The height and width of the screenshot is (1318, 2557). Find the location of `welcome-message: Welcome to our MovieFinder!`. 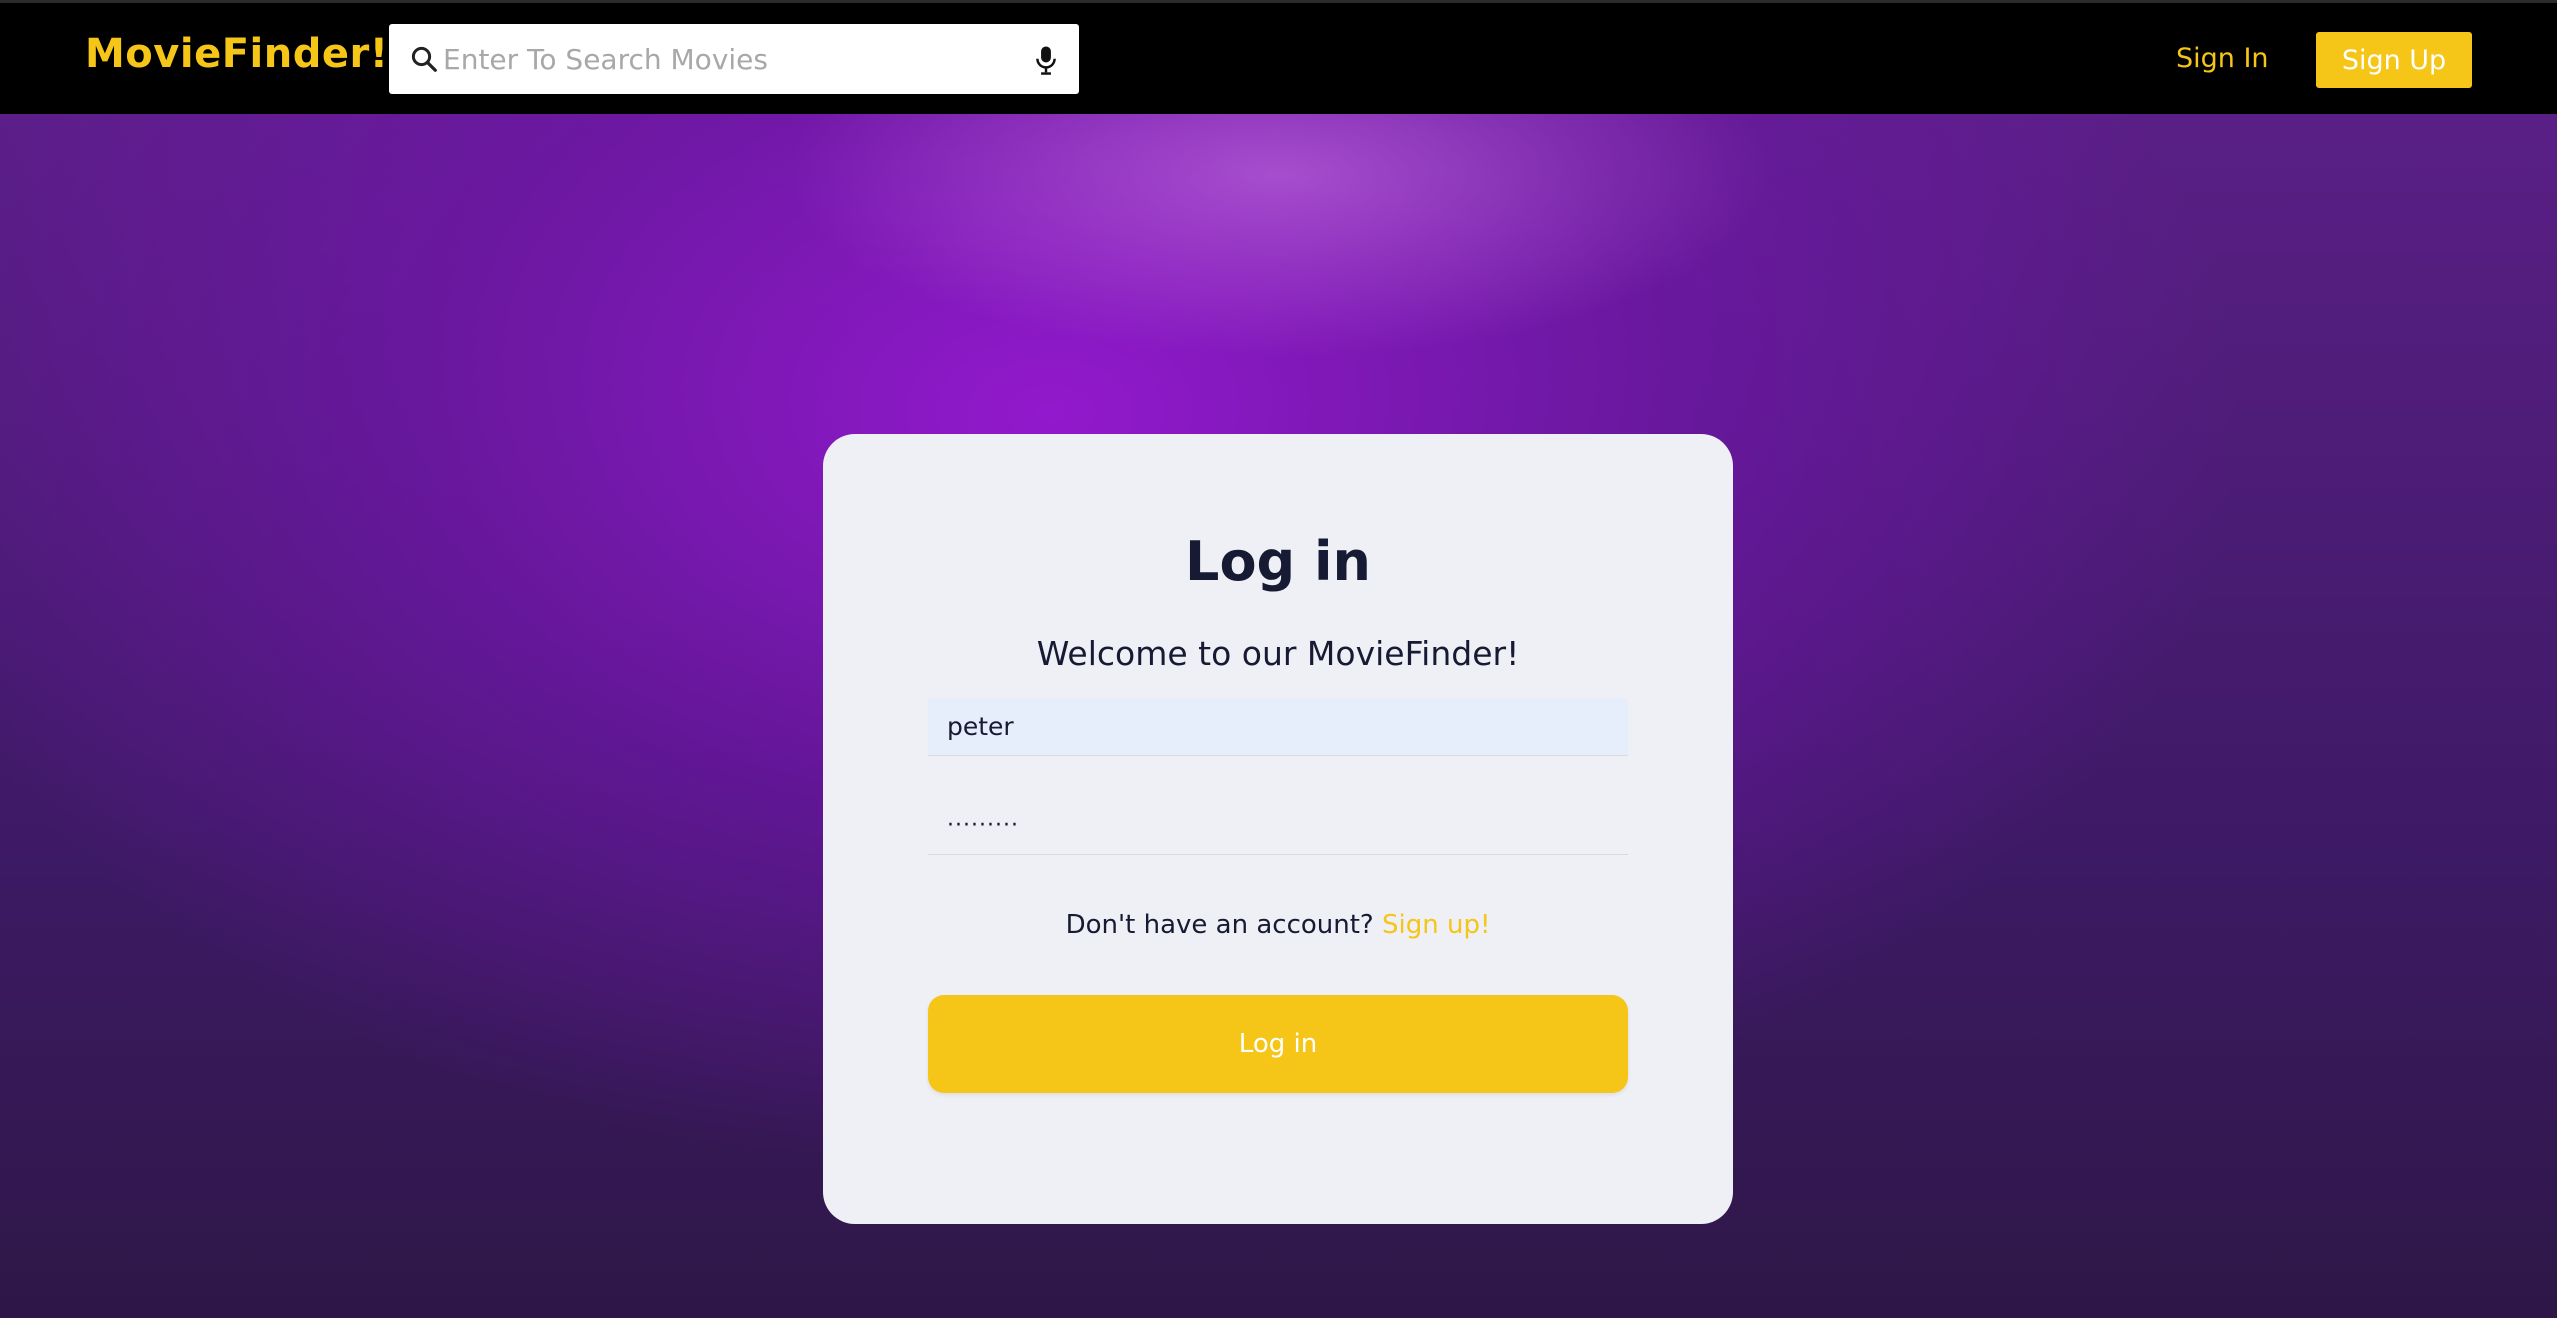

welcome-message: Welcome to our MovieFinder! is located at coordinates (1278, 653).